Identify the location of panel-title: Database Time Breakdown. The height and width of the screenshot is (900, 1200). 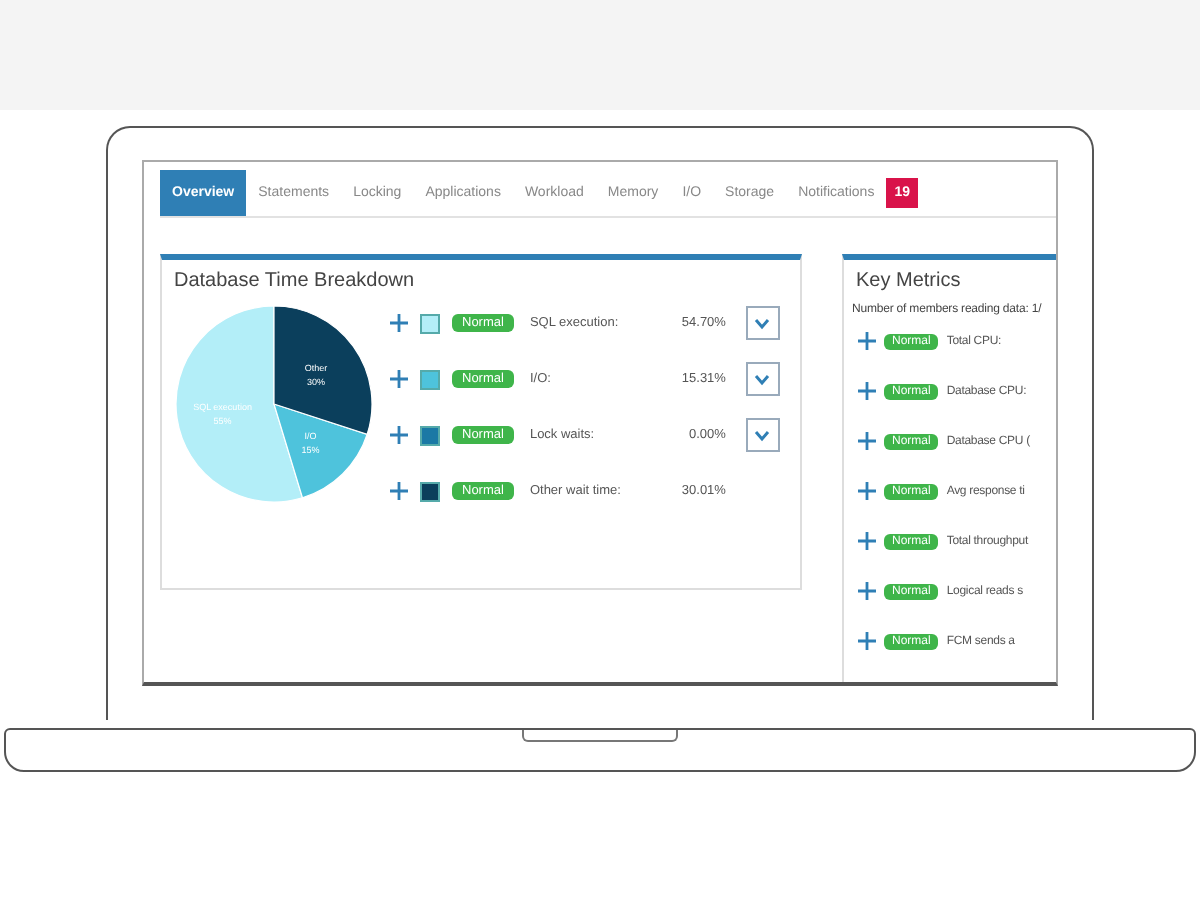
(294, 280).